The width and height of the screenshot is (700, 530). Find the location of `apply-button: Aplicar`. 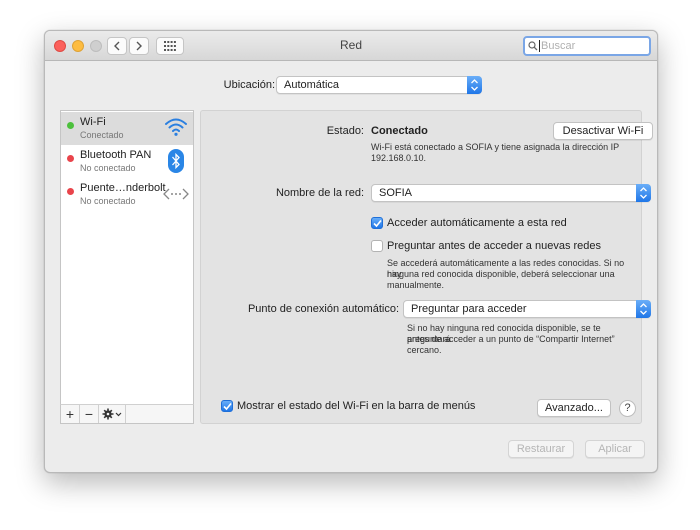

apply-button: Aplicar is located at coordinates (615, 449).